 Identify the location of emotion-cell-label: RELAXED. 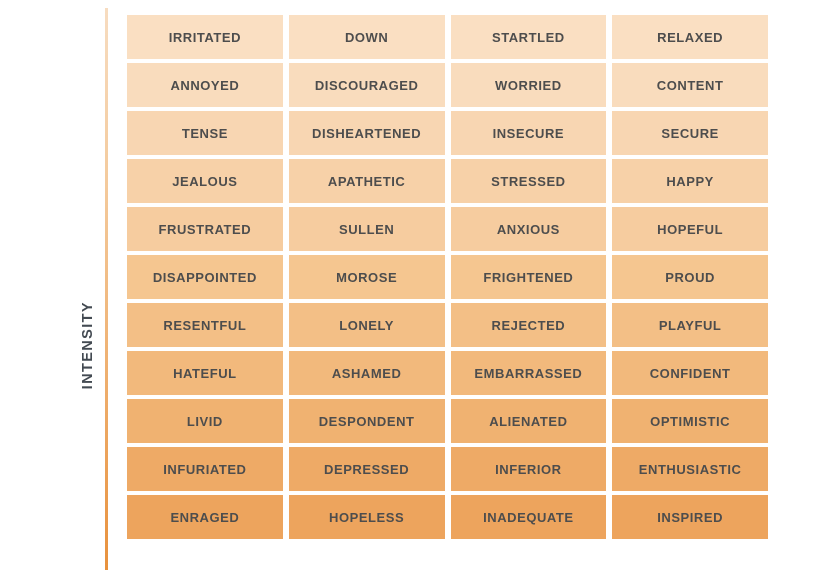
(690, 37).